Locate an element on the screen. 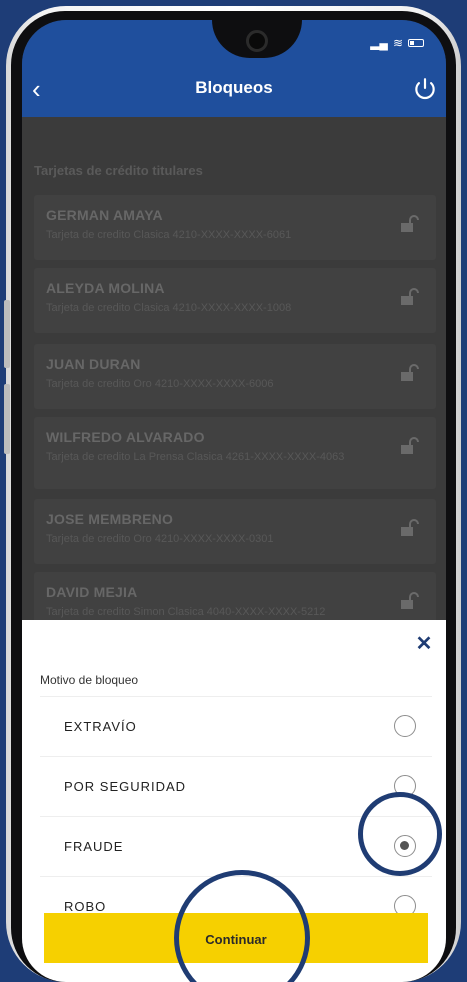  highlight-ring-fraude is located at coordinates (400, 834).